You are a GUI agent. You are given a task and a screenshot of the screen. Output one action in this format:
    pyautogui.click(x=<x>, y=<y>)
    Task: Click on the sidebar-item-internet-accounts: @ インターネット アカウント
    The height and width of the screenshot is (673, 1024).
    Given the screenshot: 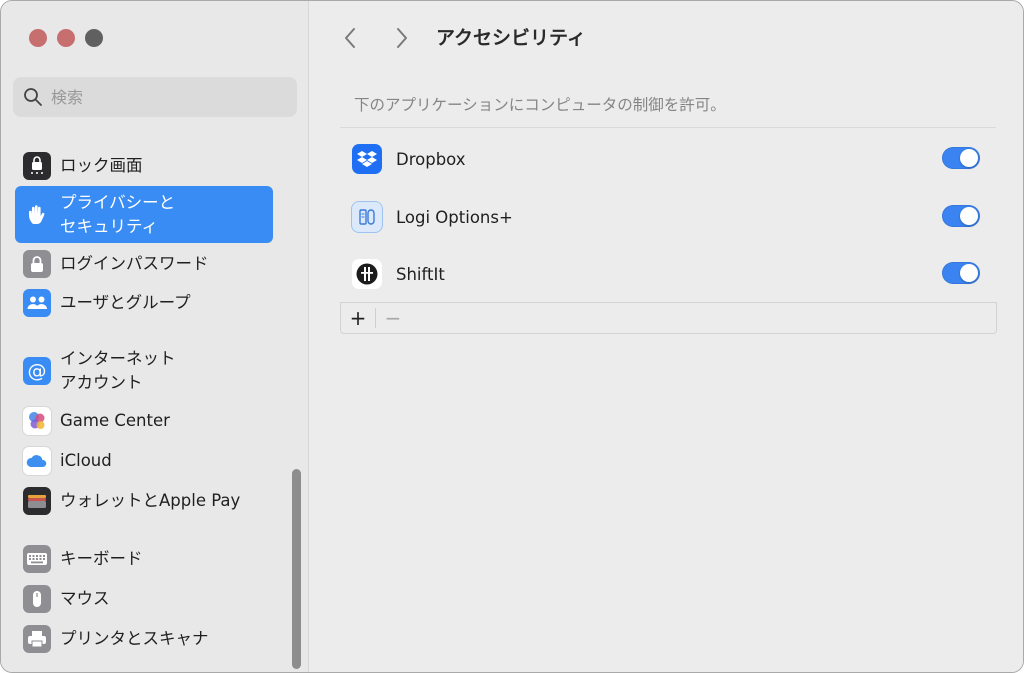 What is the action you would take?
    pyautogui.click(x=144, y=371)
    